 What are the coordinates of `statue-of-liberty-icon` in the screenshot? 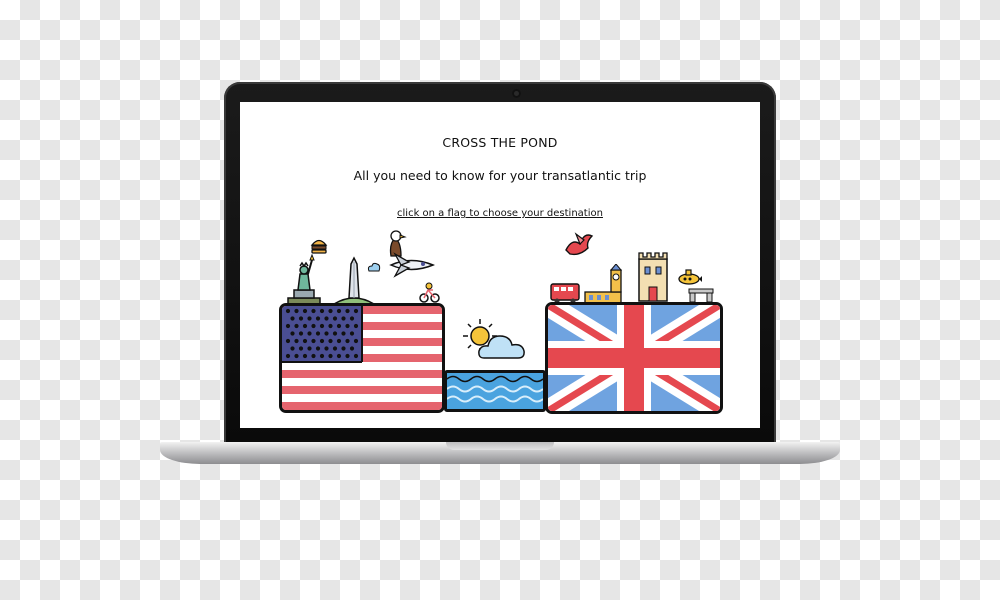 It's located at (304, 280).